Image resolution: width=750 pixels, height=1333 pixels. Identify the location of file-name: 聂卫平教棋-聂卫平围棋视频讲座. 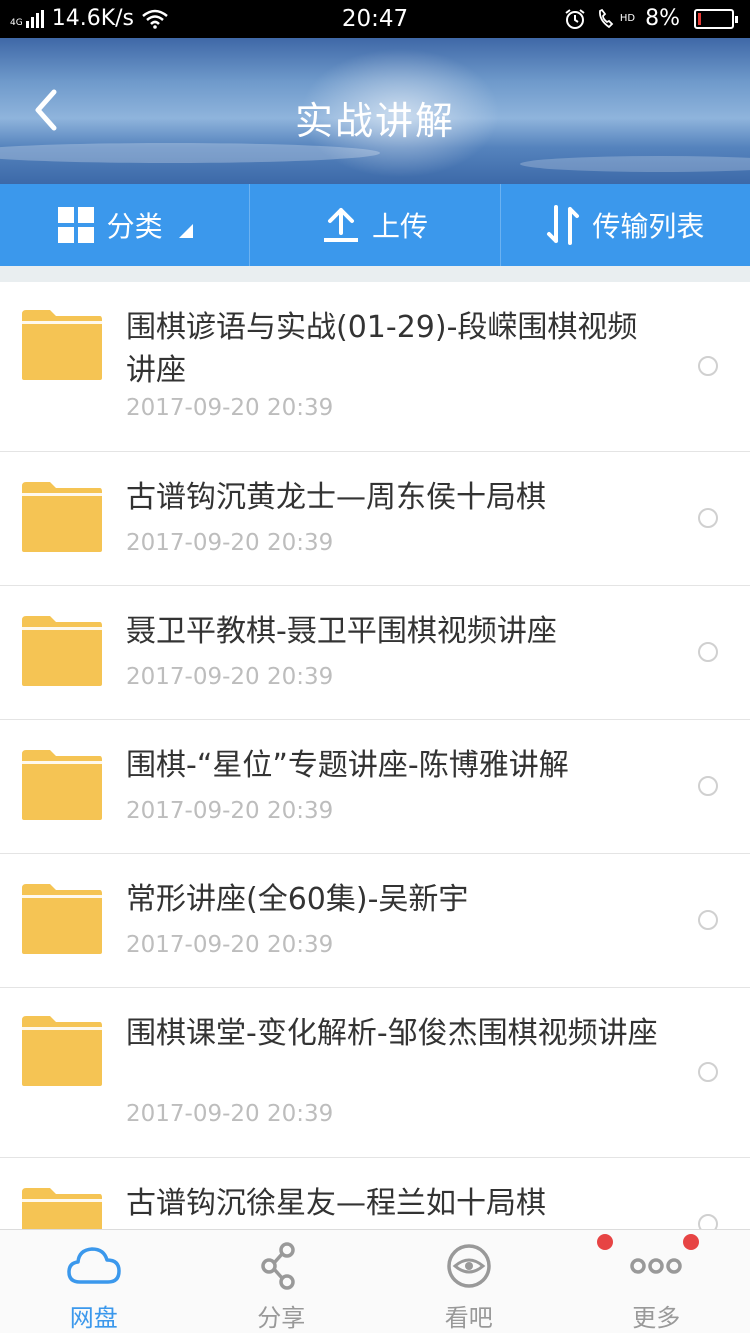
(341, 631).